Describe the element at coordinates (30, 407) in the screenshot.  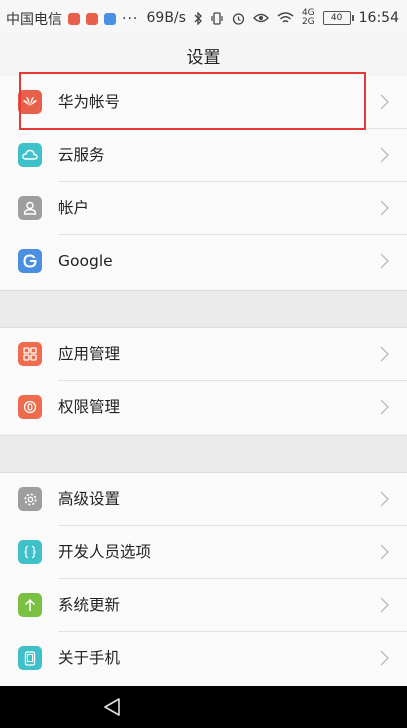
I see `permission-icon` at that location.